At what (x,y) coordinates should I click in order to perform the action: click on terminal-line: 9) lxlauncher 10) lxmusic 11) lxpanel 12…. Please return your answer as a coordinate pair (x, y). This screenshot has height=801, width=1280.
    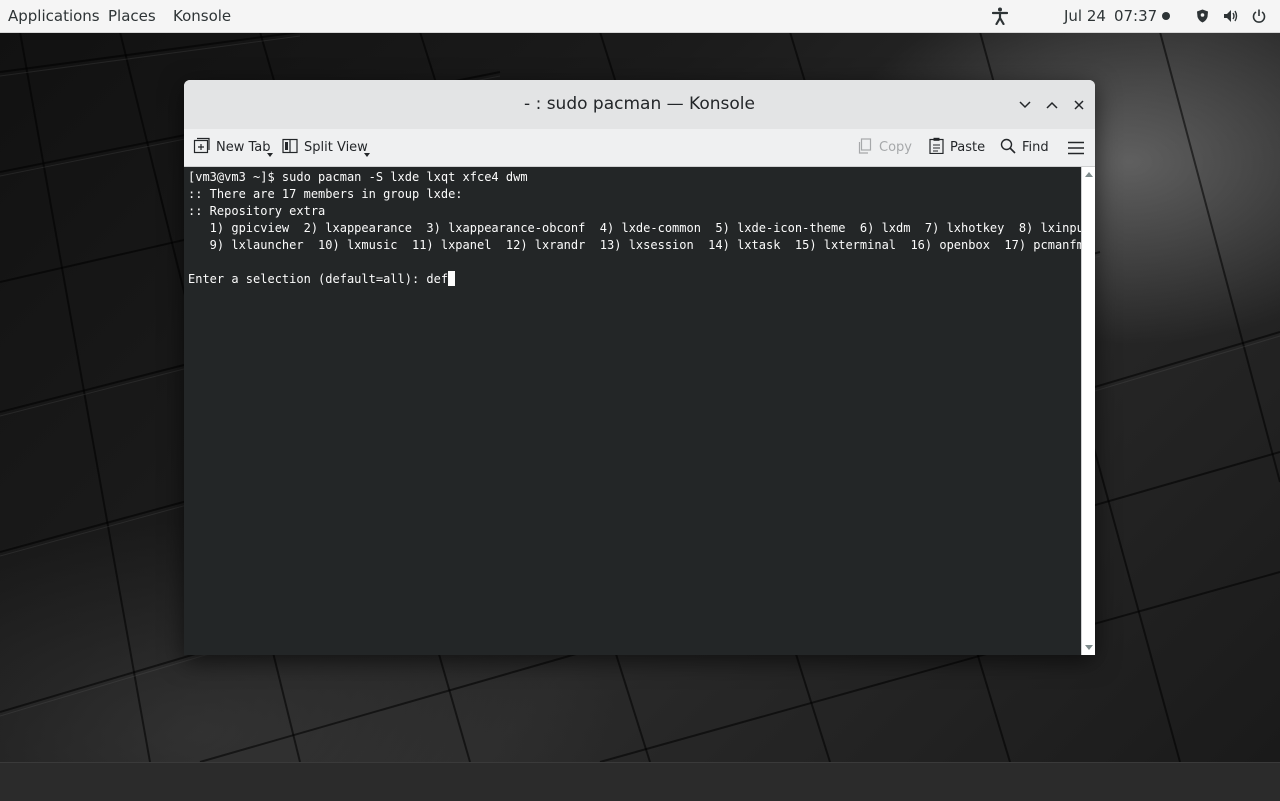
    Looking at the image, I should click on (636, 245).